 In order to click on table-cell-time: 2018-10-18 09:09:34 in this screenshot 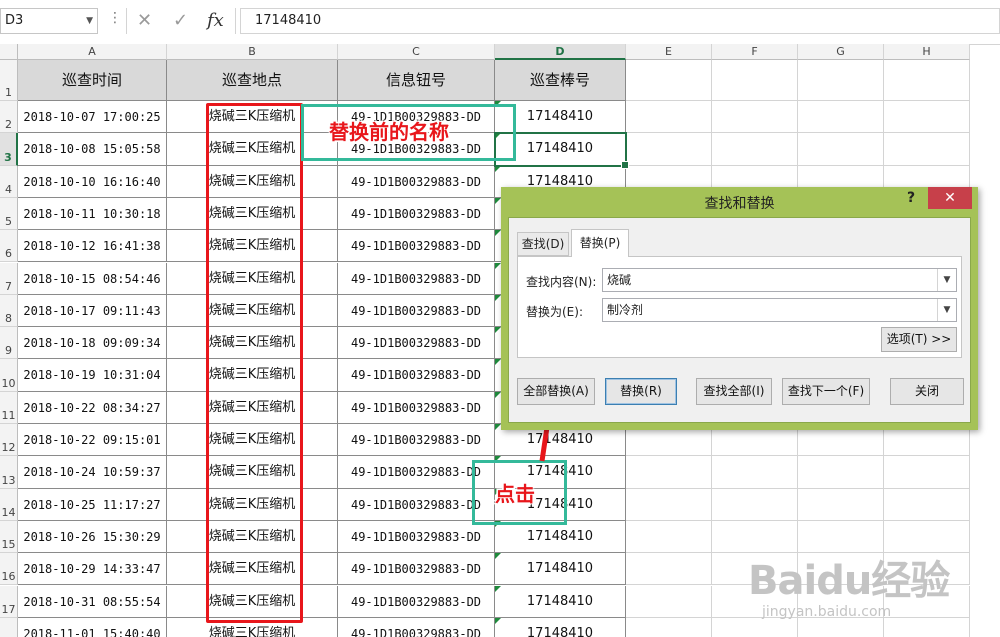, I will do `click(92, 343)`.